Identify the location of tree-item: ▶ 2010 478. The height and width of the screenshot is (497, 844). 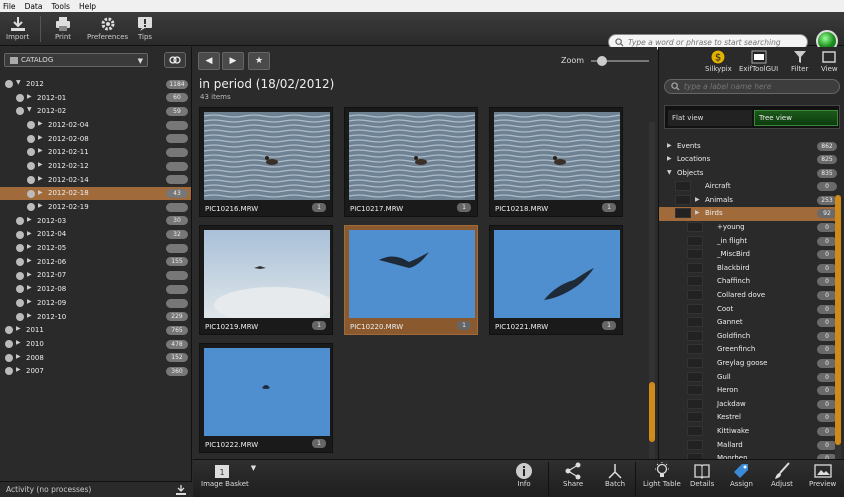
(95, 344).